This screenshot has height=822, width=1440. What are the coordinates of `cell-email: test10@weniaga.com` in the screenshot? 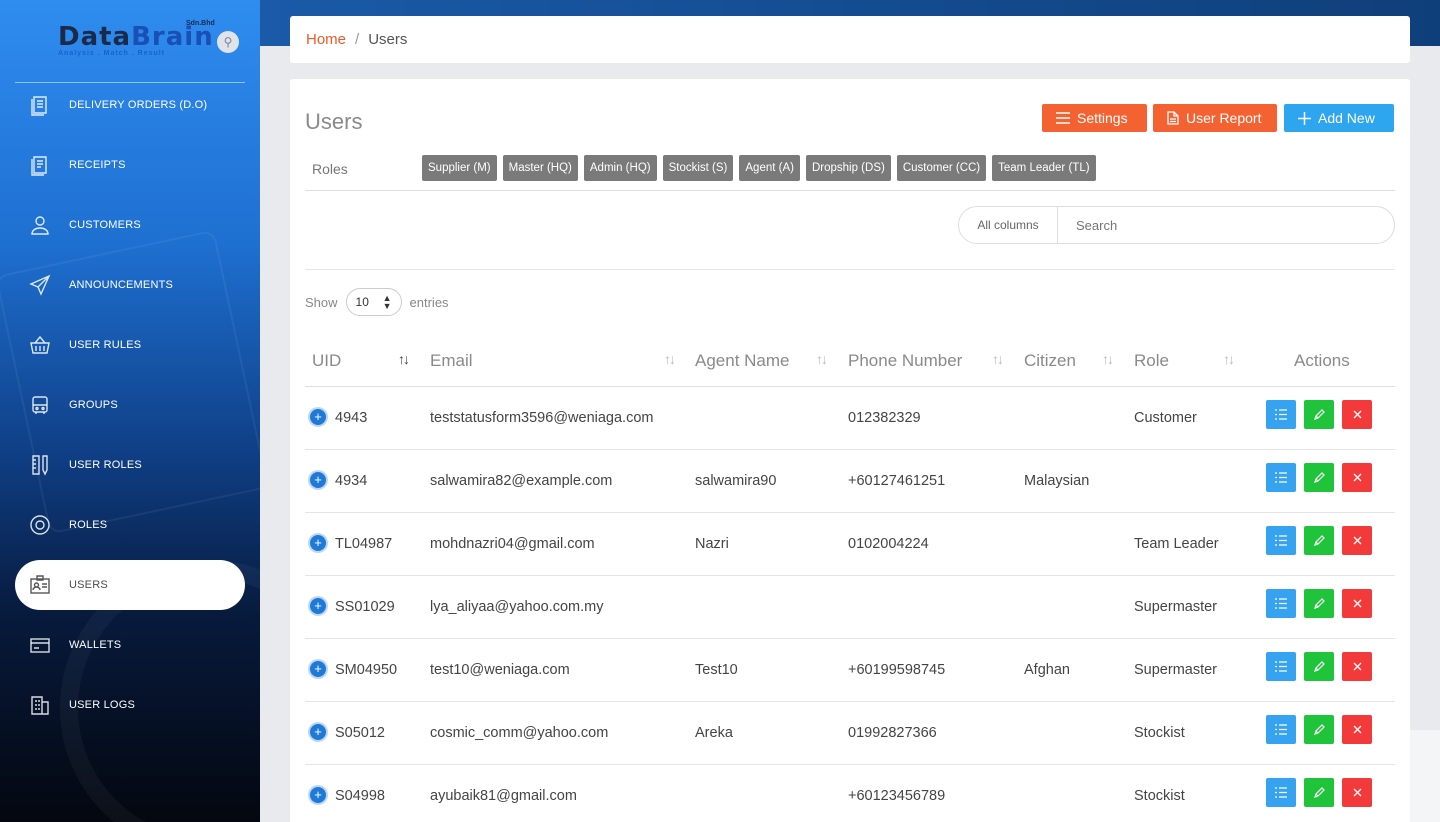 It's located at (500, 670).